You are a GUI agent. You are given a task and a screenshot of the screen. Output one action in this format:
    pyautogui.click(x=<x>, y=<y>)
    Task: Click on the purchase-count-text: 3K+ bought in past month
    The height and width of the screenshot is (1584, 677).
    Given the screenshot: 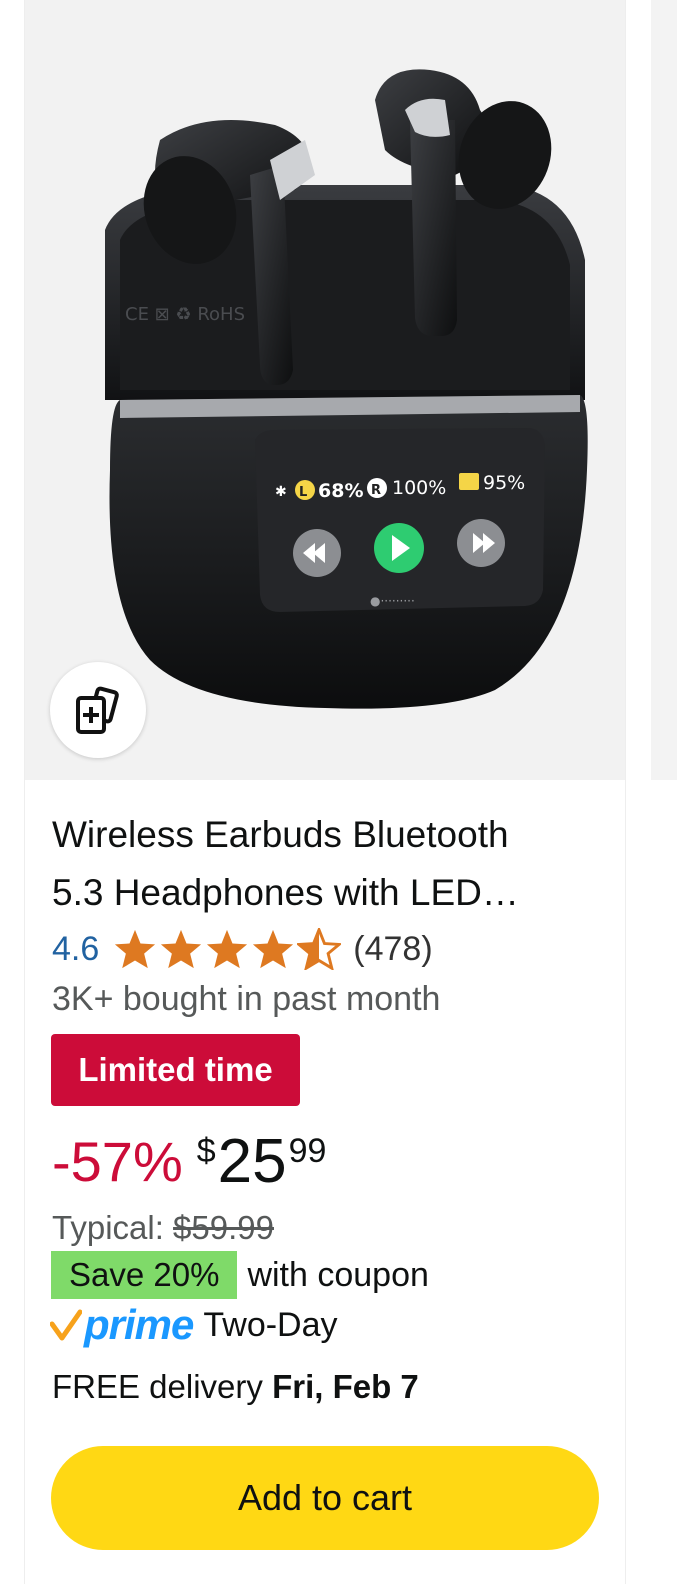 What is the action you would take?
    pyautogui.click(x=246, y=999)
    